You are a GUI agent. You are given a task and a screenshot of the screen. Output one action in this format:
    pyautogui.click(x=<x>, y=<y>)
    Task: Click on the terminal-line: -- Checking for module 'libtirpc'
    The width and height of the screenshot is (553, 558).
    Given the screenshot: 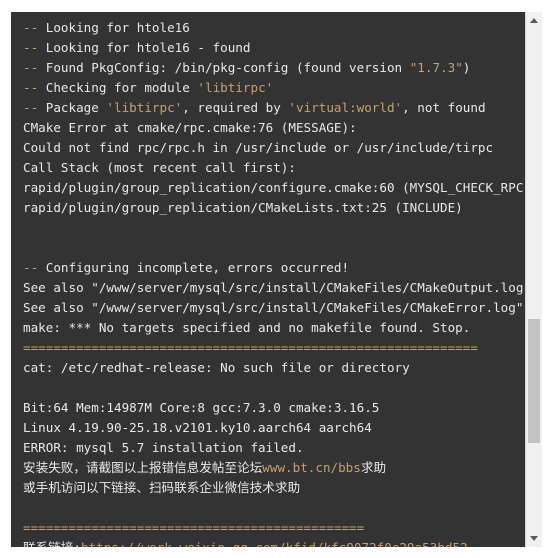 What is the action you would take?
    pyautogui.click(x=268, y=88)
    